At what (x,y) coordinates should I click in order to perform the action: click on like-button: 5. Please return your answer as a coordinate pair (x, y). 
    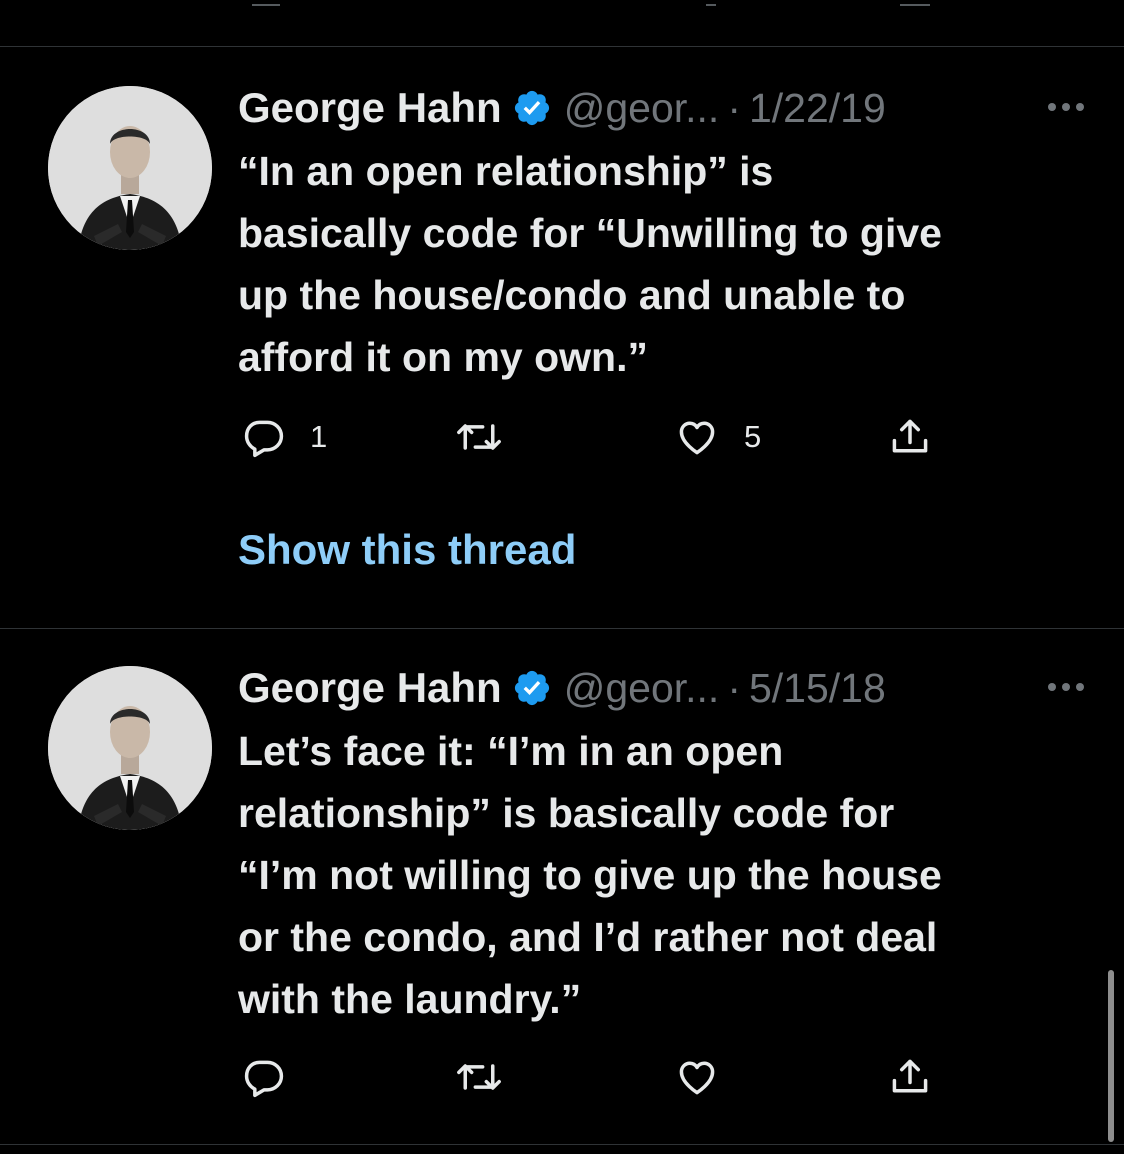
    Looking at the image, I should click on (717, 437).